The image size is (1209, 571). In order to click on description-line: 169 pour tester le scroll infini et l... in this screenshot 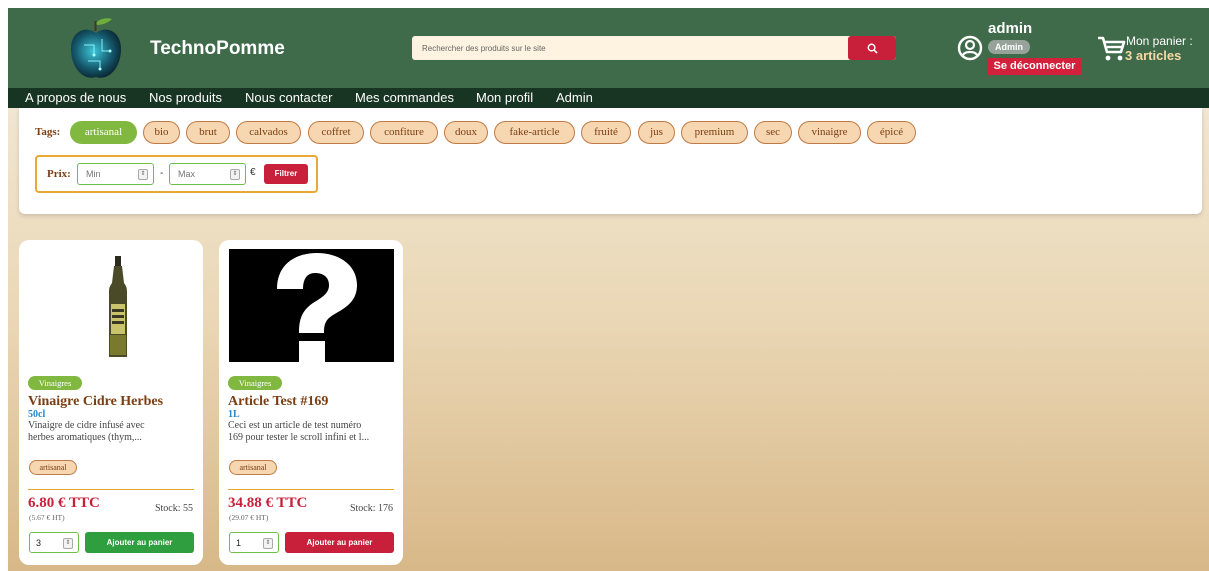, I will do `click(299, 437)`.